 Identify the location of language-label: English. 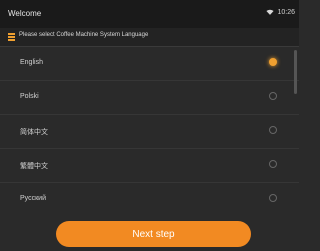
(31, 62).